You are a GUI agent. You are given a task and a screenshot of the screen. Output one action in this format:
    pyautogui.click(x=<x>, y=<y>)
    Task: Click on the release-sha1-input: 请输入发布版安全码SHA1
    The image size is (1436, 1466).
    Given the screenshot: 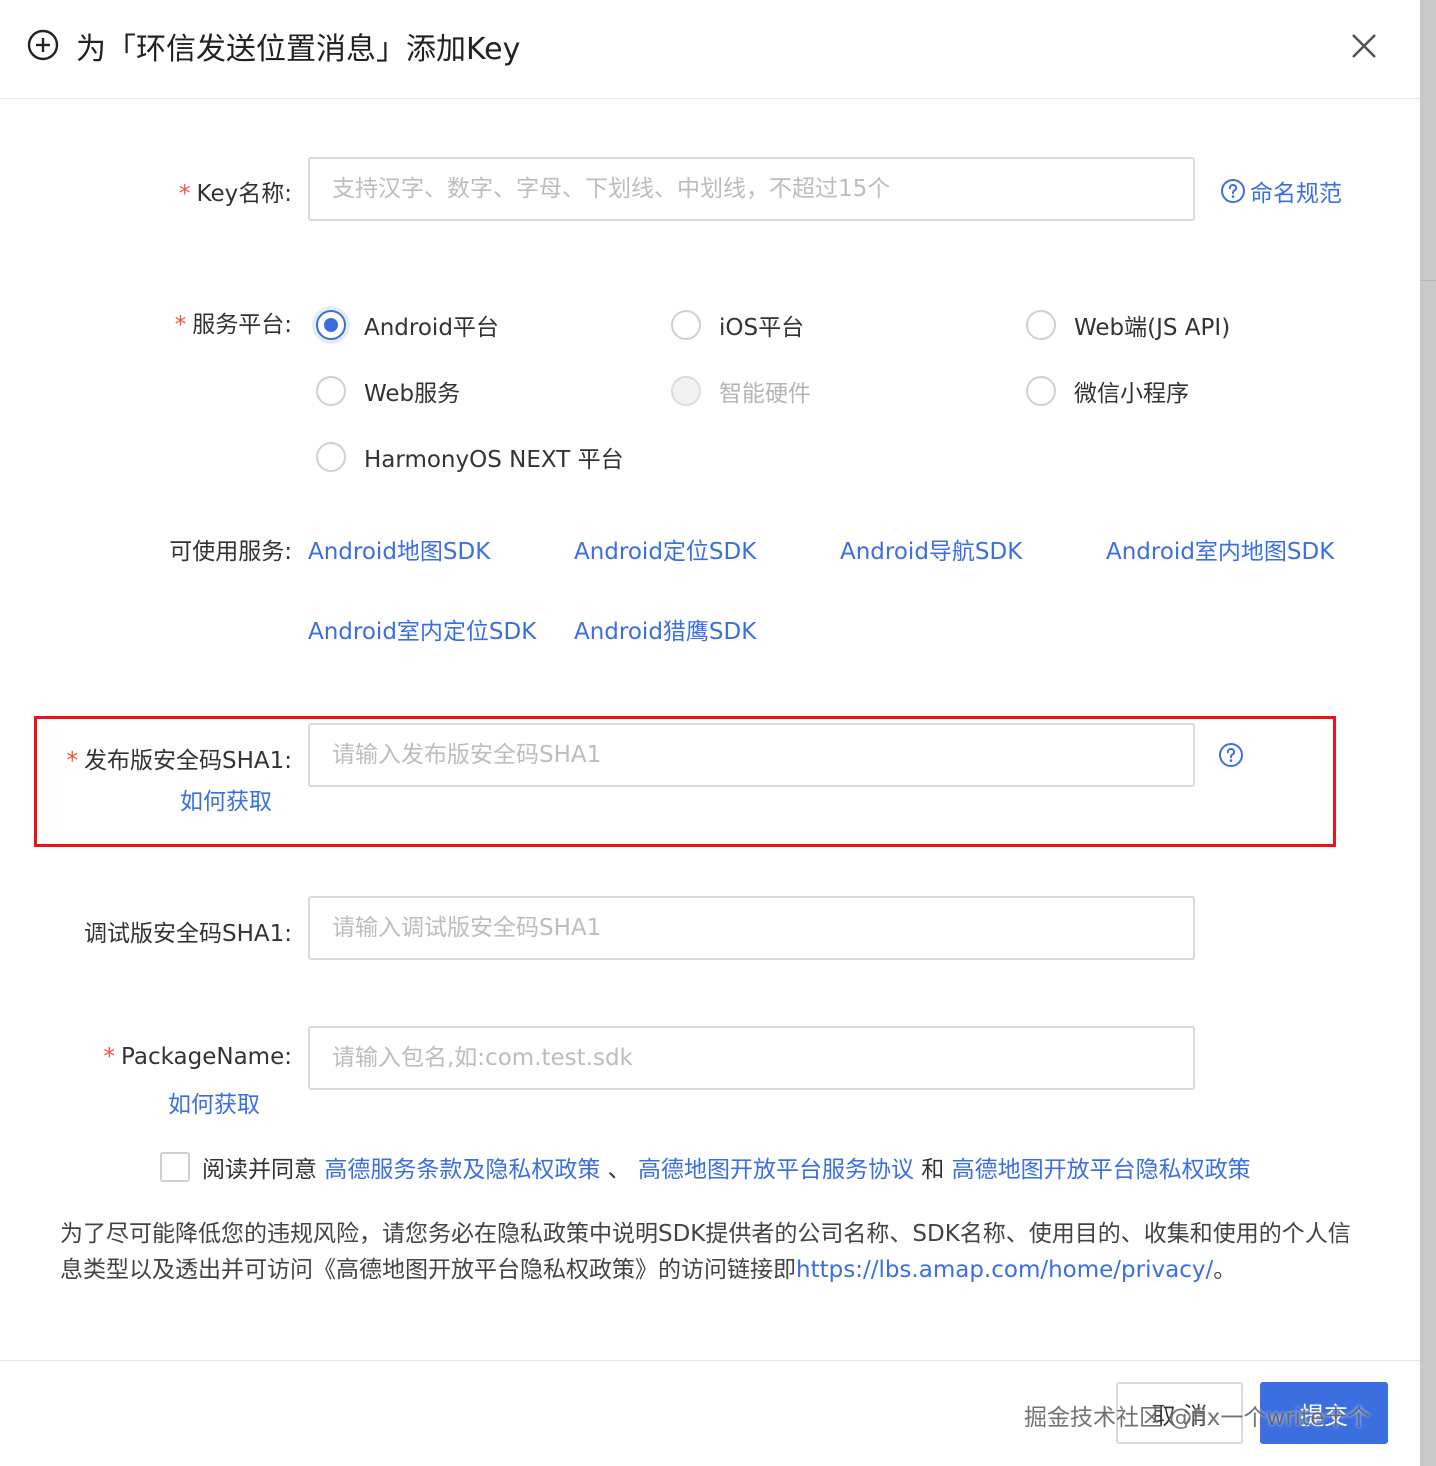 What is the action you would take?
    pyautogui.click(x=751, y=755)
    